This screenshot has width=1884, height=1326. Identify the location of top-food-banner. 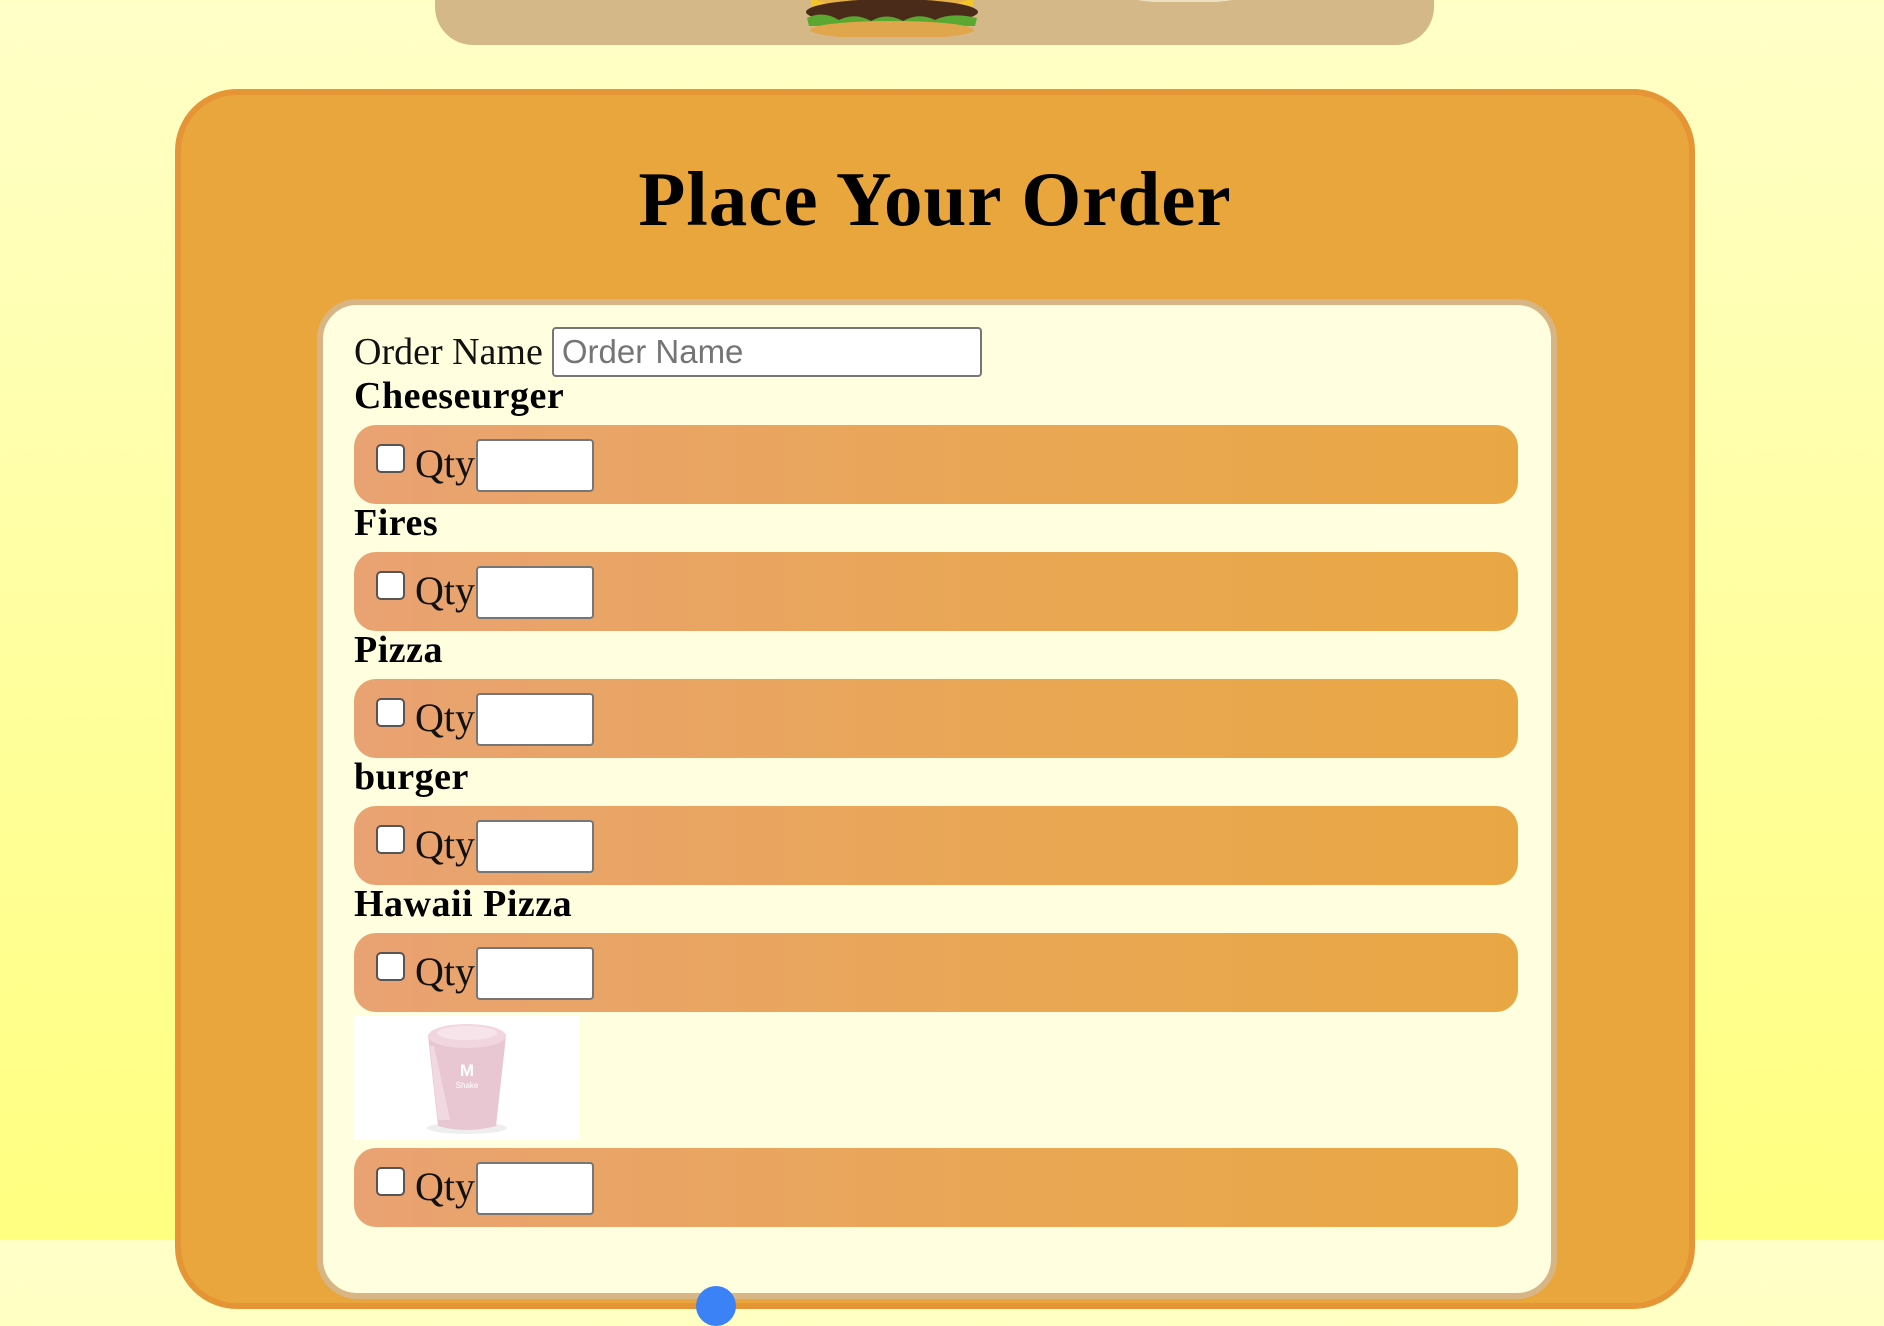
(934, 22).